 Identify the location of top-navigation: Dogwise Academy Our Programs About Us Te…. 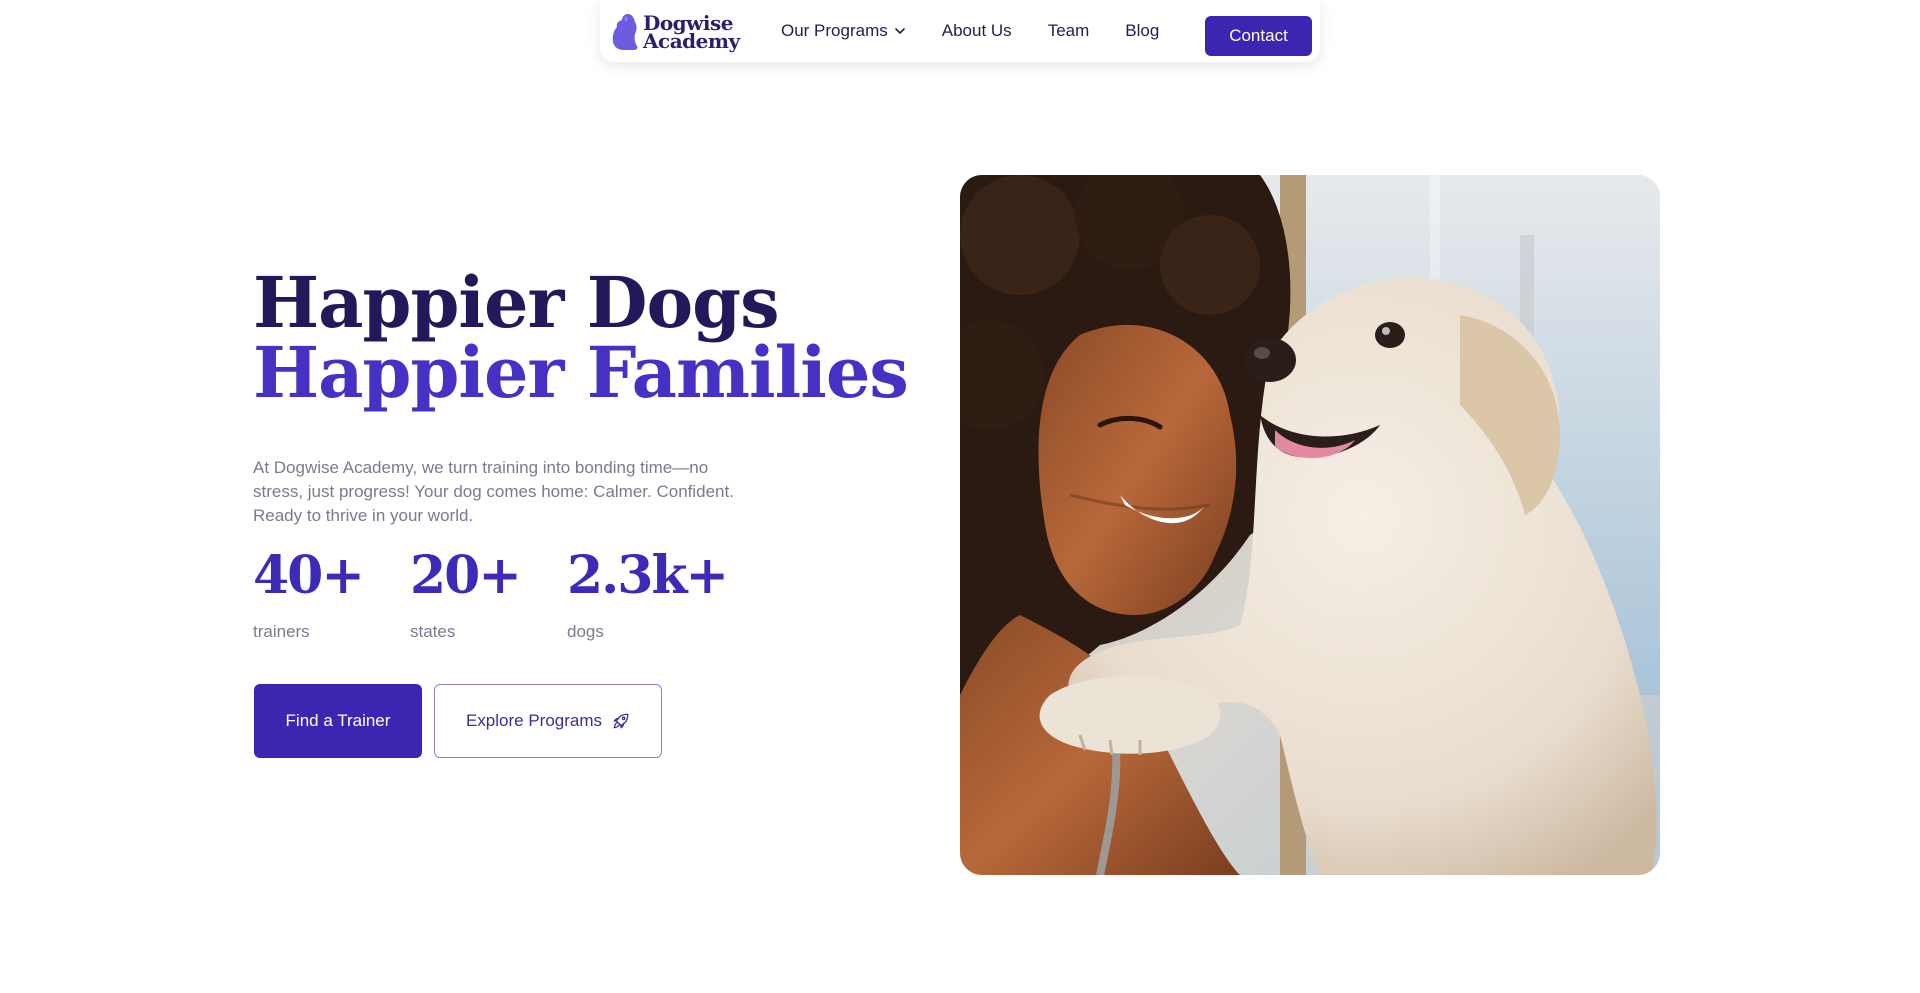
(960, 31).